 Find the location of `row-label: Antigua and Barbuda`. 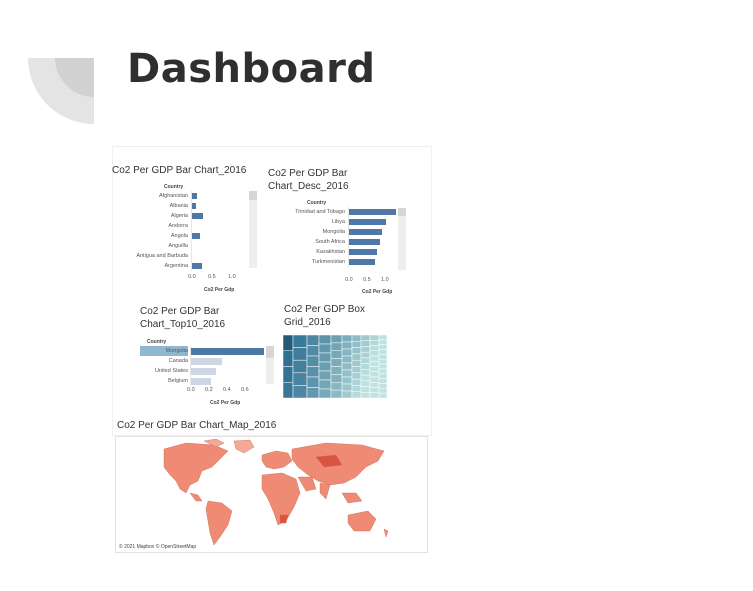

row-label: Antigua and Barbuda is located at coordinates (150, 256).